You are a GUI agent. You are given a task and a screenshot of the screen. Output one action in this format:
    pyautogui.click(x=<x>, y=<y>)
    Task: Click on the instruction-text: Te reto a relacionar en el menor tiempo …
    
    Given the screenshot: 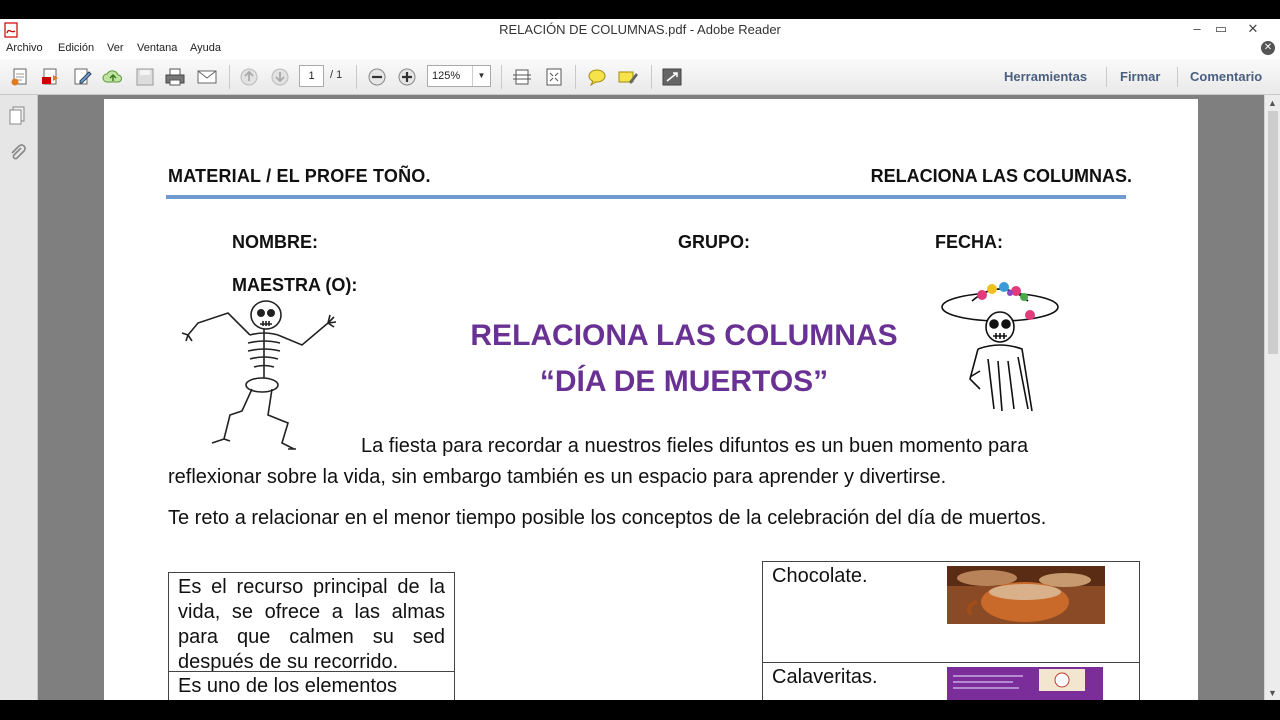 What is the action you would take?
    pyautogui.click(x=607, y=518)
    